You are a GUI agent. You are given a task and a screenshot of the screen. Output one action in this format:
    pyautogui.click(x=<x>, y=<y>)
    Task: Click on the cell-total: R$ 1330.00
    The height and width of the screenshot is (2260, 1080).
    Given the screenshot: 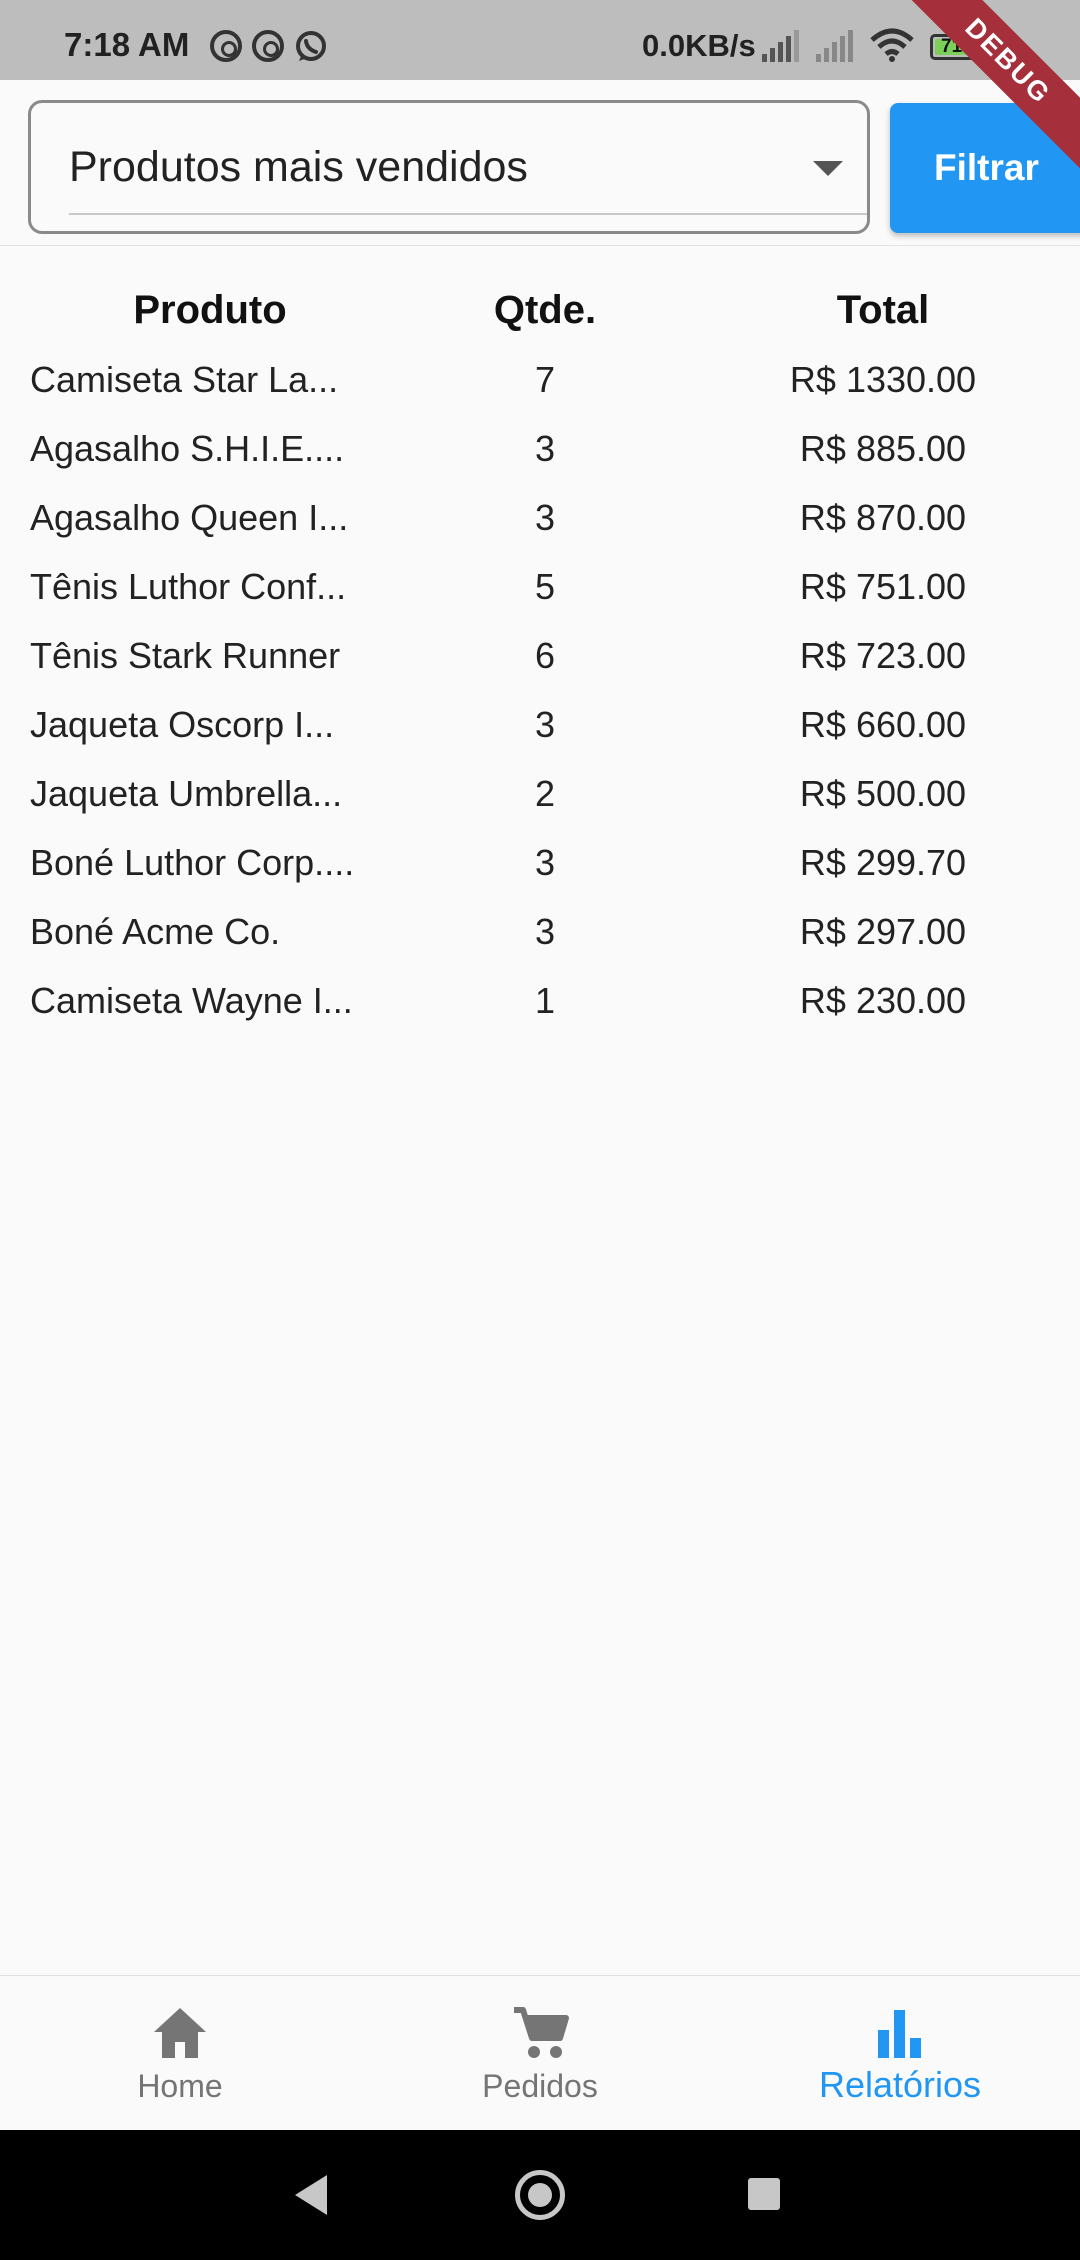 What is the action you would take?
    pyautogui.click(x=883, y=379)
    